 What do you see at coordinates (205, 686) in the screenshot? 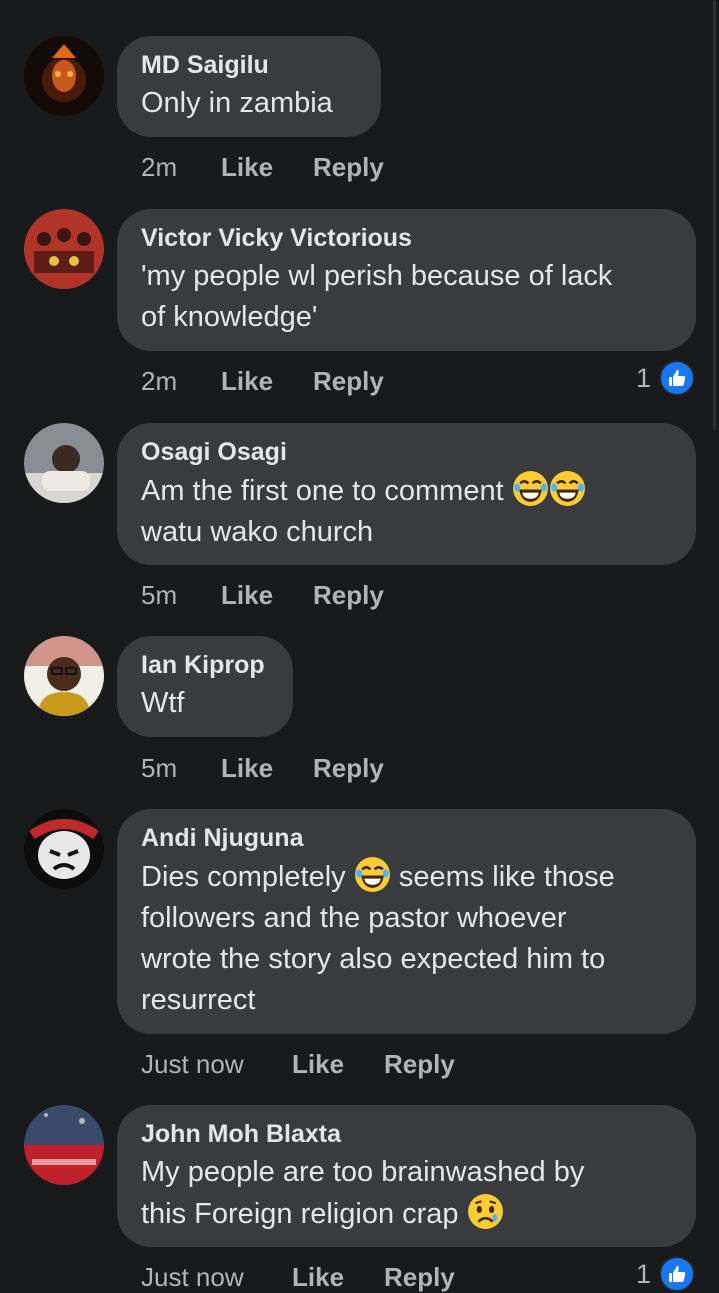
I see `comment-bubble: Ian Kiprop Wtf` at bounding box center [205, 686].